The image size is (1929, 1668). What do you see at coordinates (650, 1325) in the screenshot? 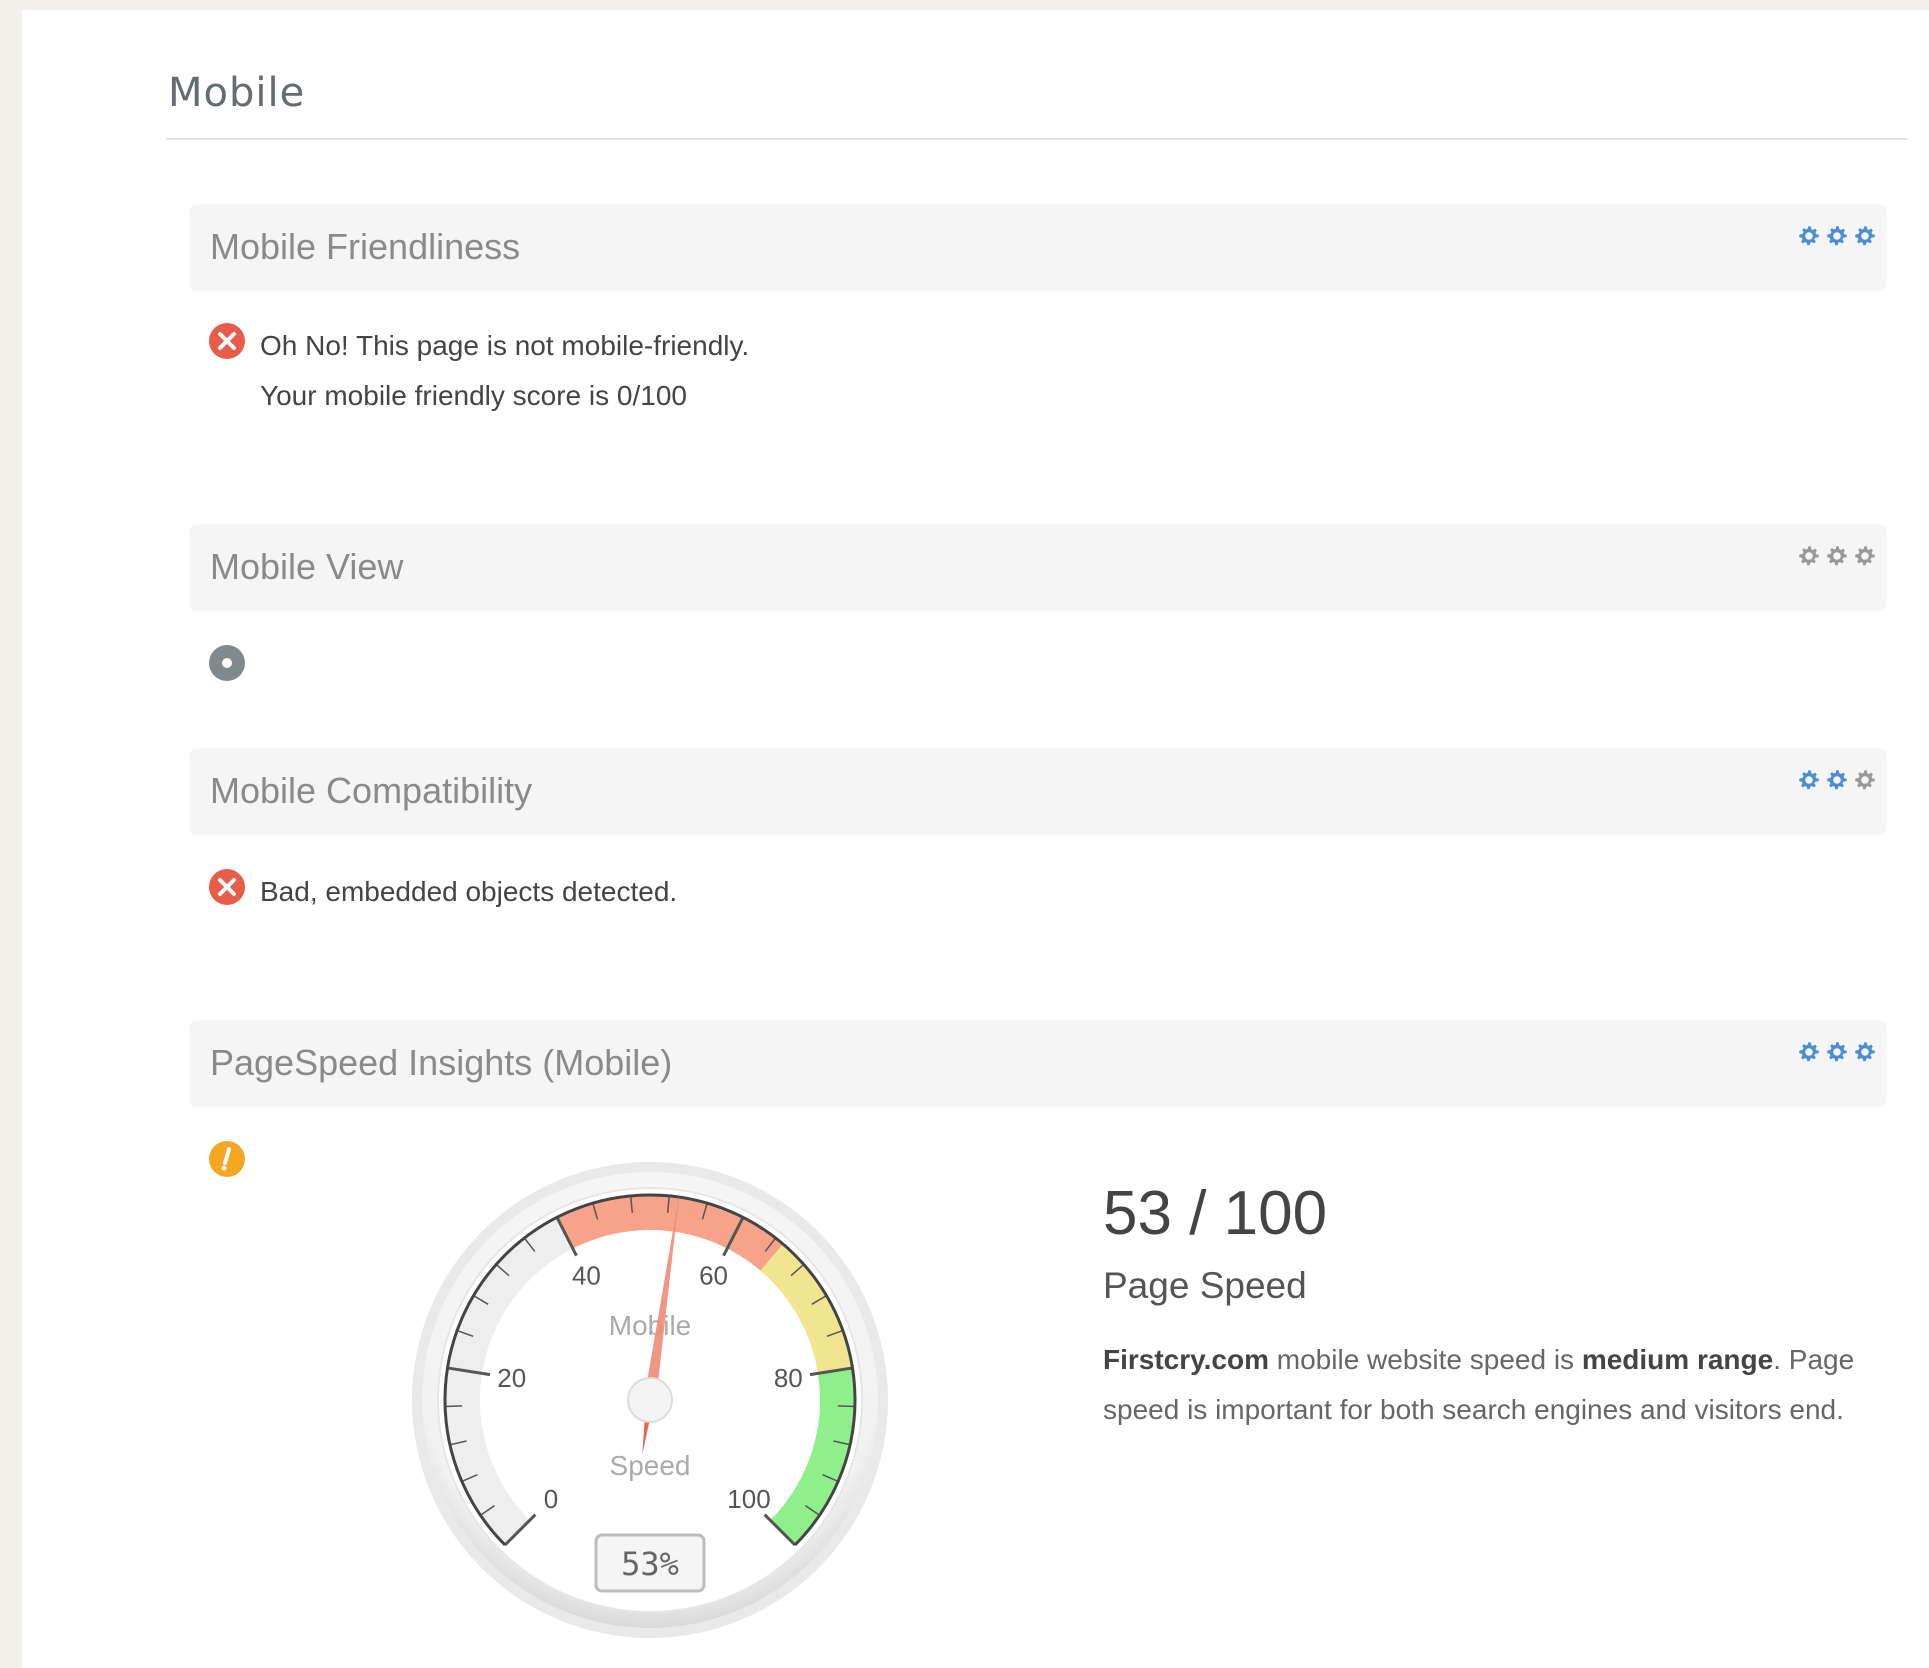
I see `gauge-title: Mobile` at bounding box center [650, 1325].